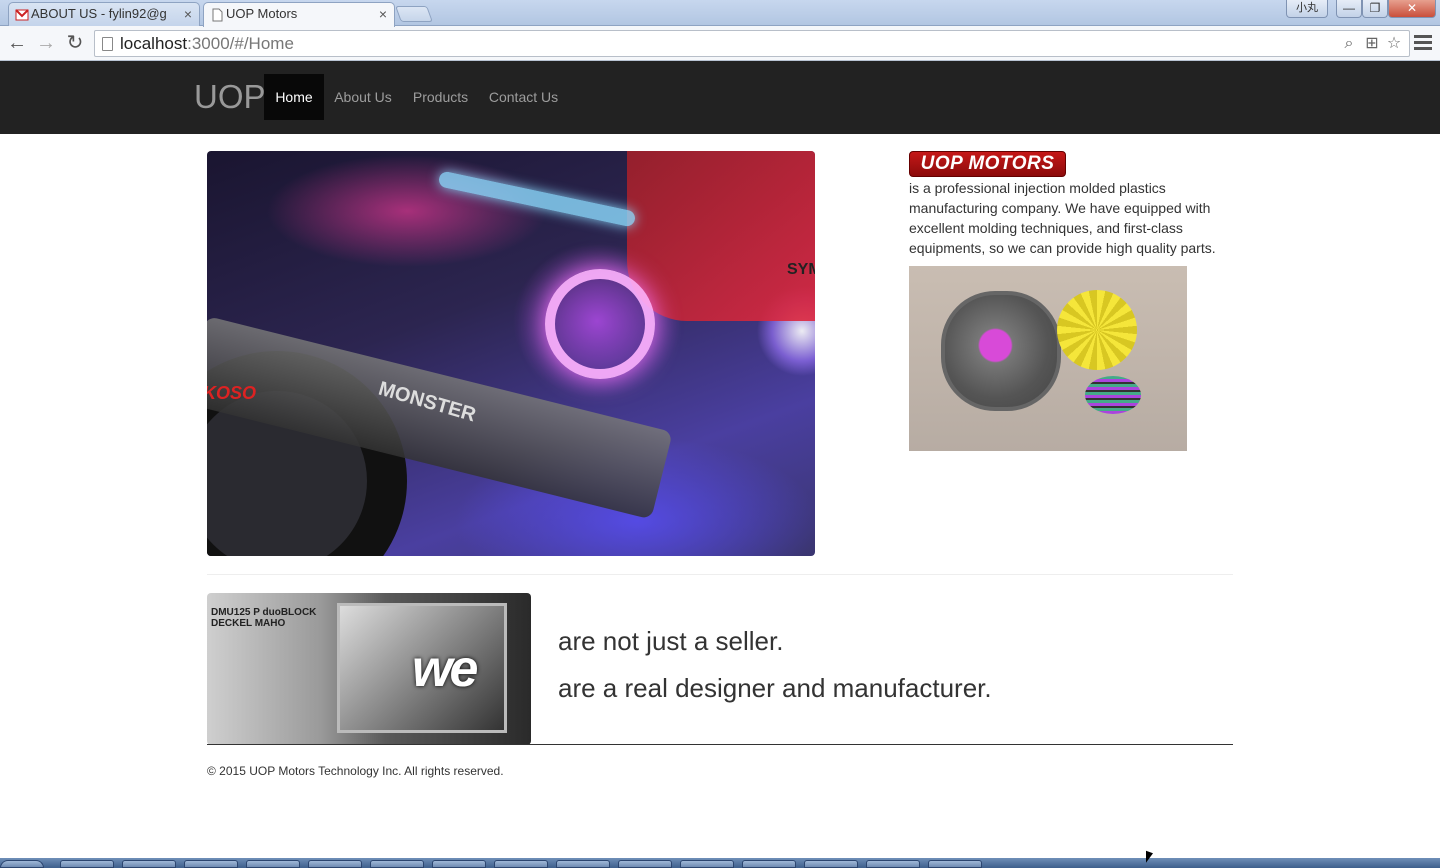 This screenshot has height=868, width=1440. What do you see at coordinates (75, 43) in the screenshot?
I see `reload-button: ↻` at bounding box center [75, 43].